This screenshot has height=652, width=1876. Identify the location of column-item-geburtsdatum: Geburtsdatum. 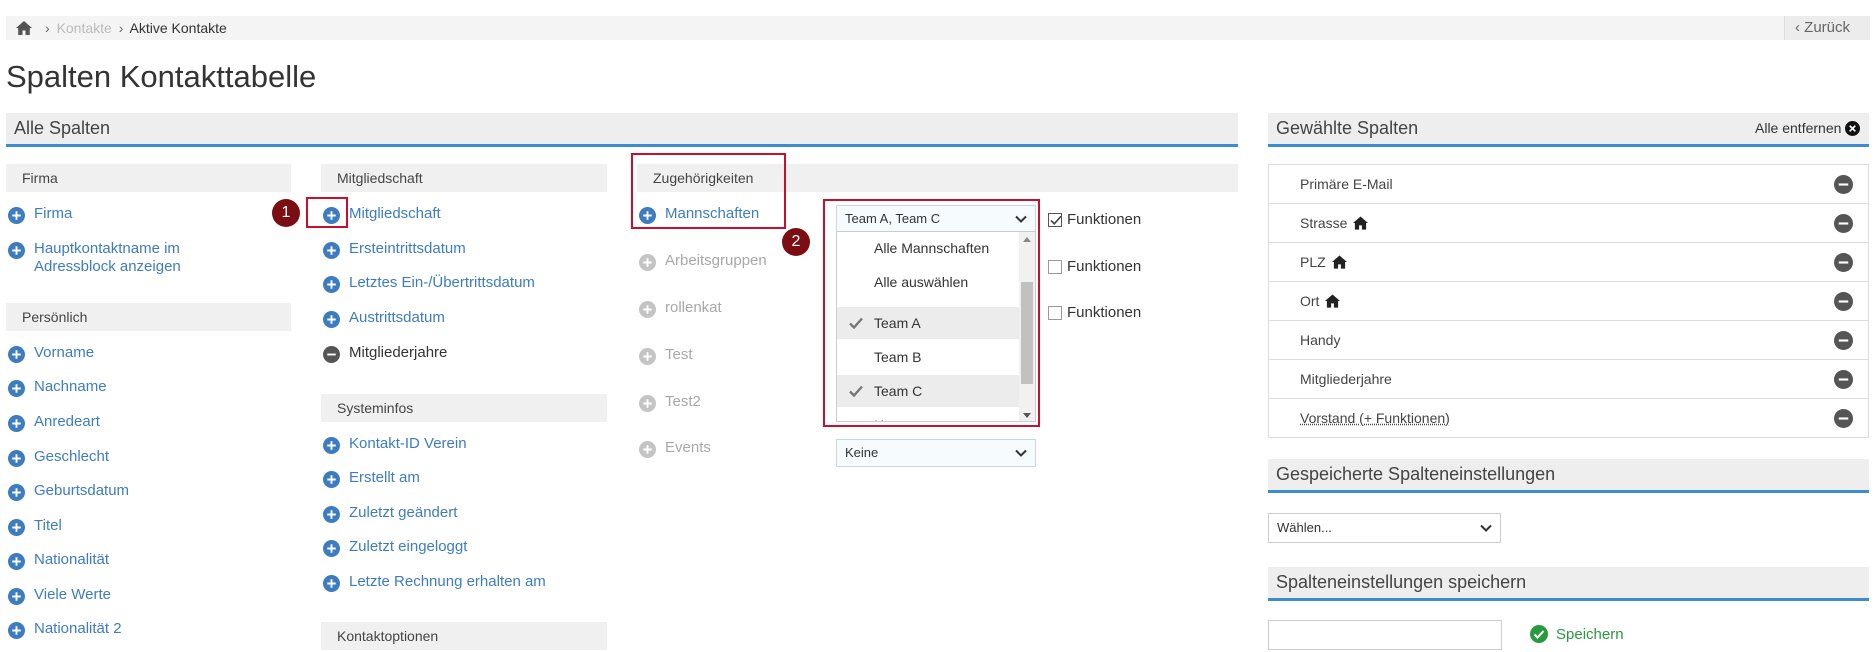
(68, 491).